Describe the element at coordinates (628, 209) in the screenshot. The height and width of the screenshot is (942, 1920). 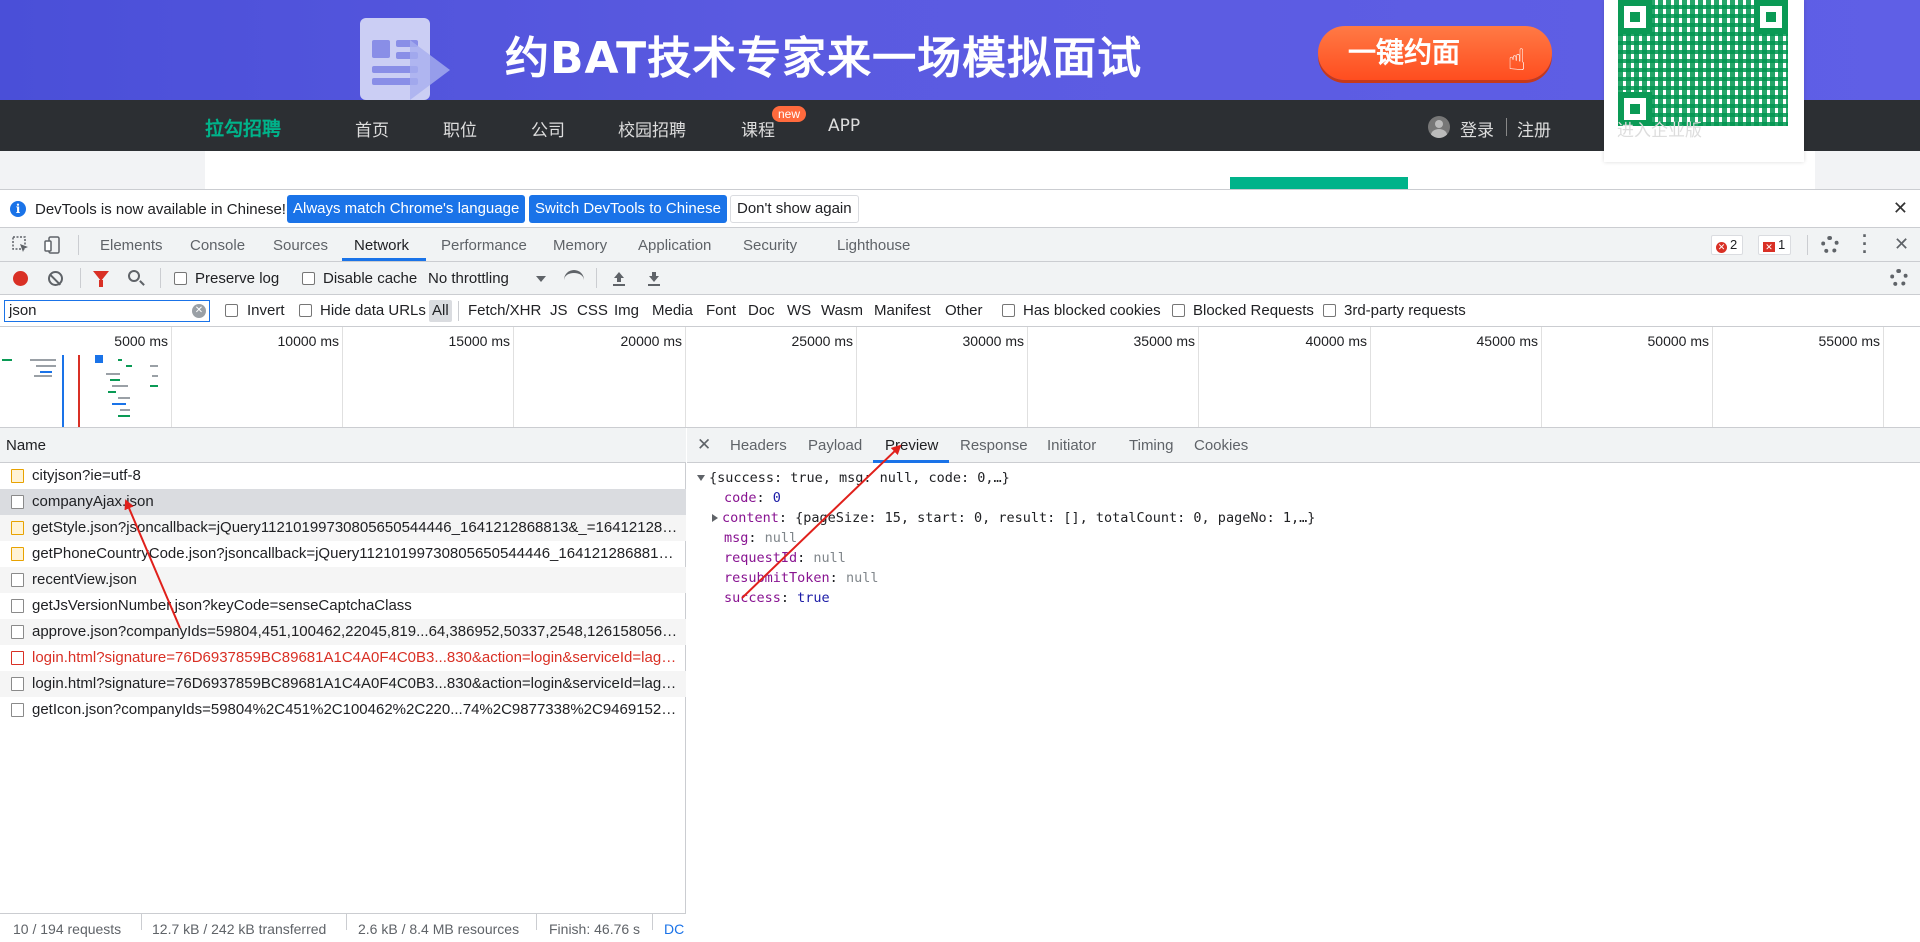
I see `switch-to-chinese-button: Switch DevTools to Chinese` at that location.